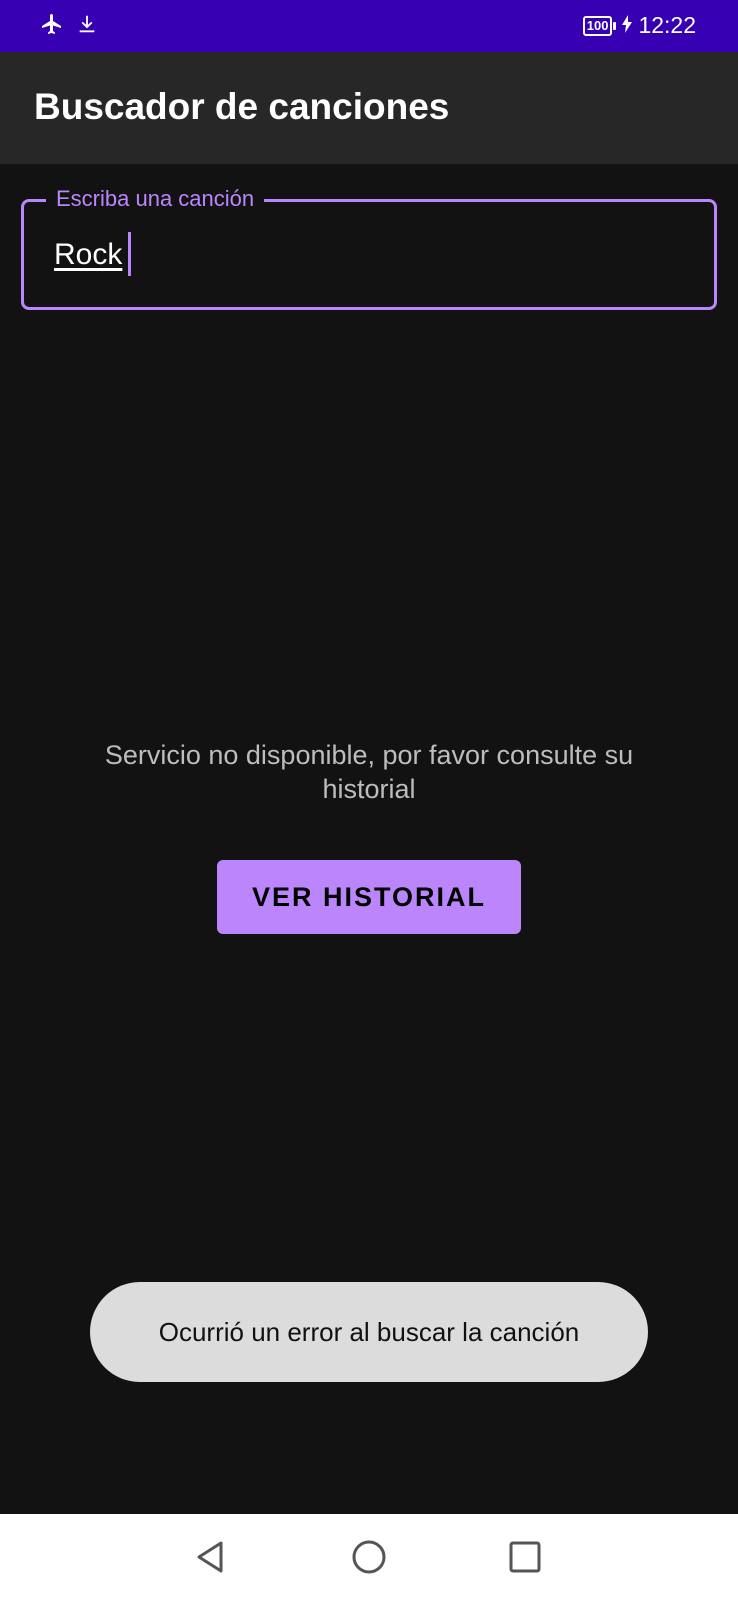  I want to click on search-input: Rock, so click(88, 255).